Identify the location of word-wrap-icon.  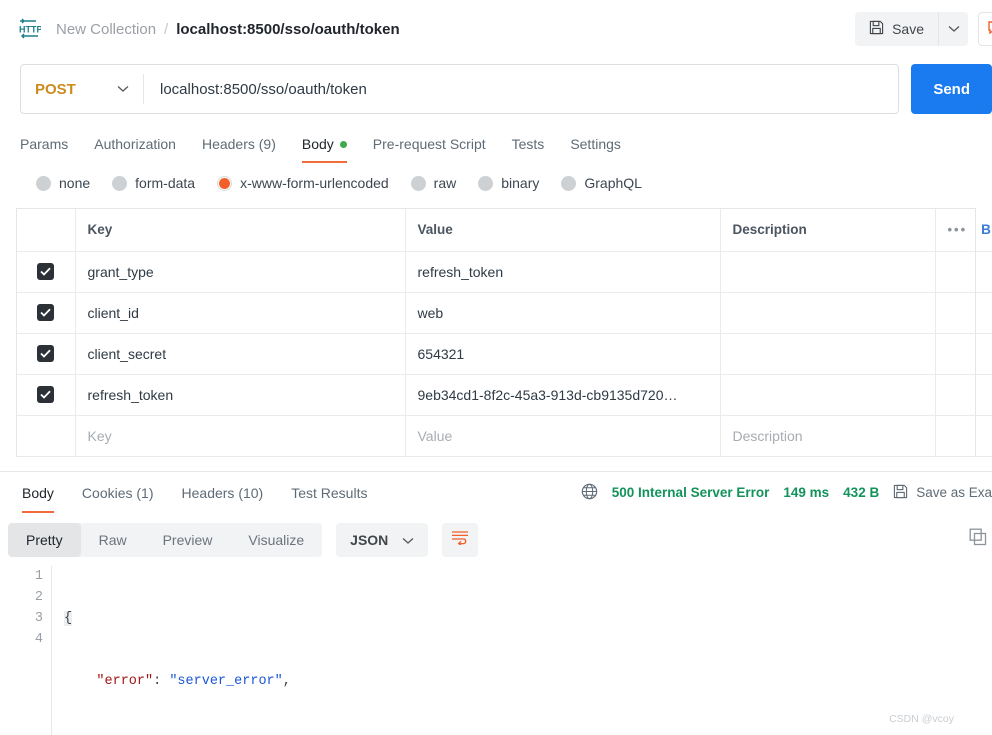
(460, 539).